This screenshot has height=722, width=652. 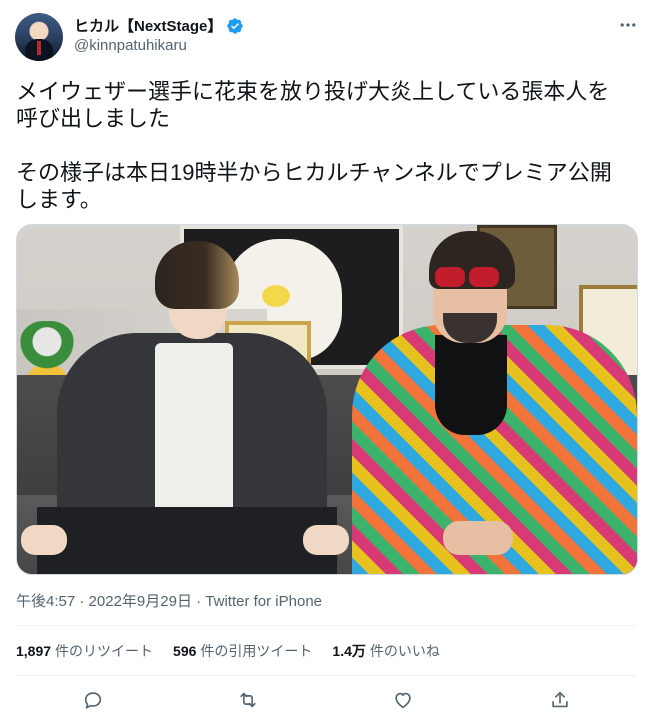 I want to click on tweet-date: 2022年9月29日, so click(x=140, y=601).